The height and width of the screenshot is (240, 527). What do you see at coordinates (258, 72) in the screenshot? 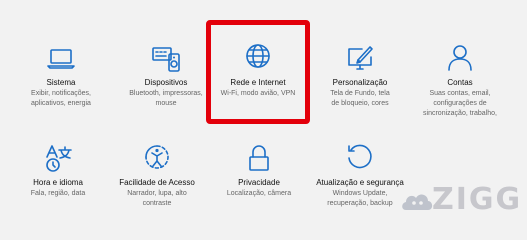
I see `highlight-box` at bounding box center [258, 72].